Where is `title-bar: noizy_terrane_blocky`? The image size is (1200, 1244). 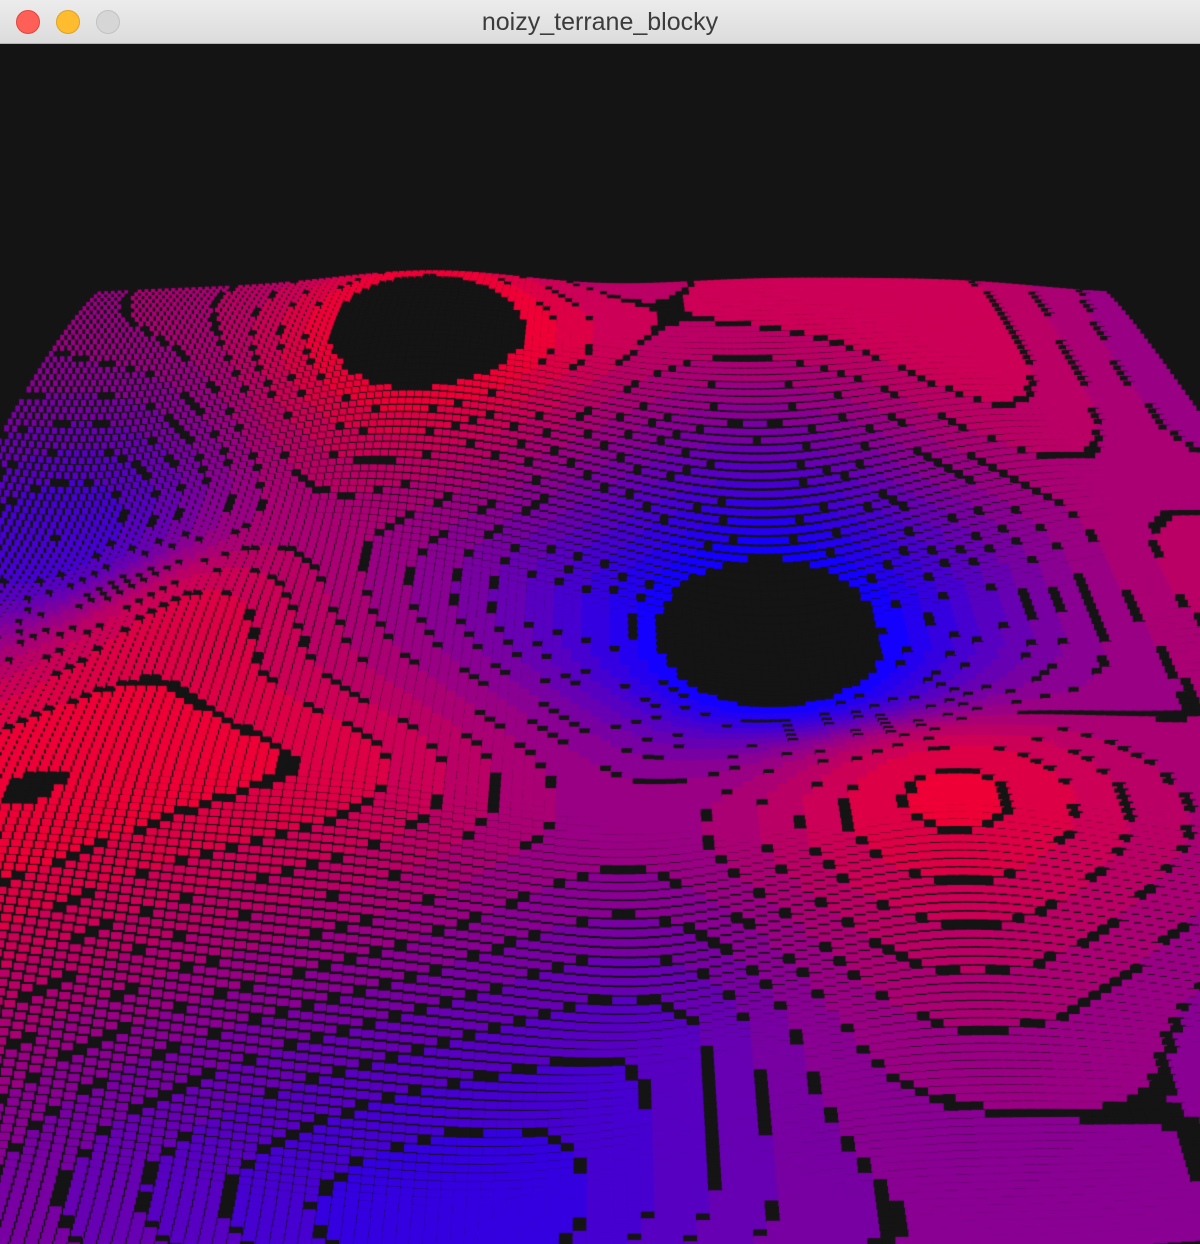 title-bar: noizy_terrane_blocky is located at coordinates (600, 22).